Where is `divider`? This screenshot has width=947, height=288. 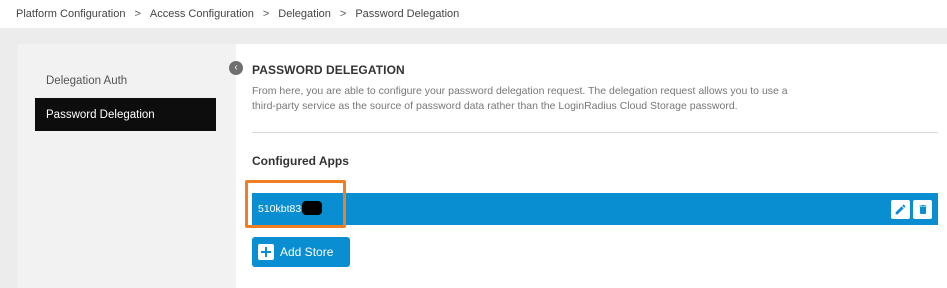 divider is located at coordinates (595, 132).